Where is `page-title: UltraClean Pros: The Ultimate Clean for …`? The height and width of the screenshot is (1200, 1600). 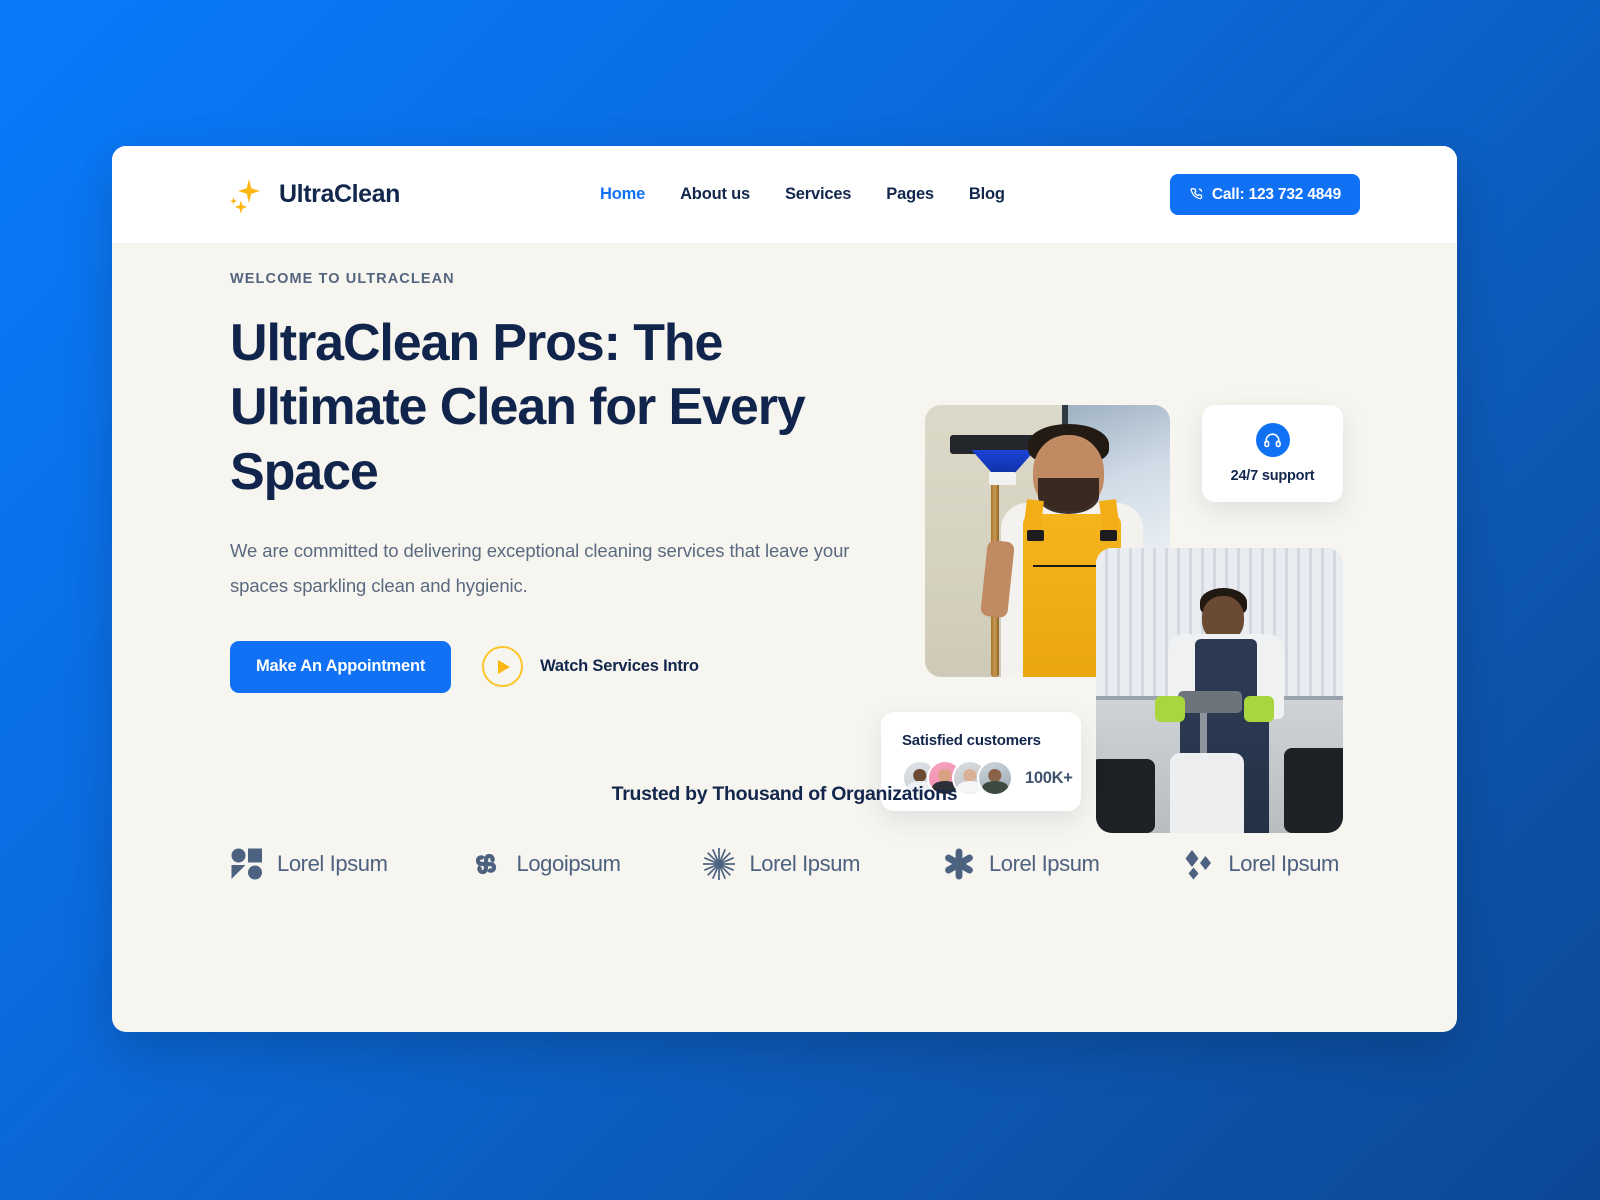
page-title: UltraClean Pros: The Ultimate Clean for … is located at coordinates (518, 407).